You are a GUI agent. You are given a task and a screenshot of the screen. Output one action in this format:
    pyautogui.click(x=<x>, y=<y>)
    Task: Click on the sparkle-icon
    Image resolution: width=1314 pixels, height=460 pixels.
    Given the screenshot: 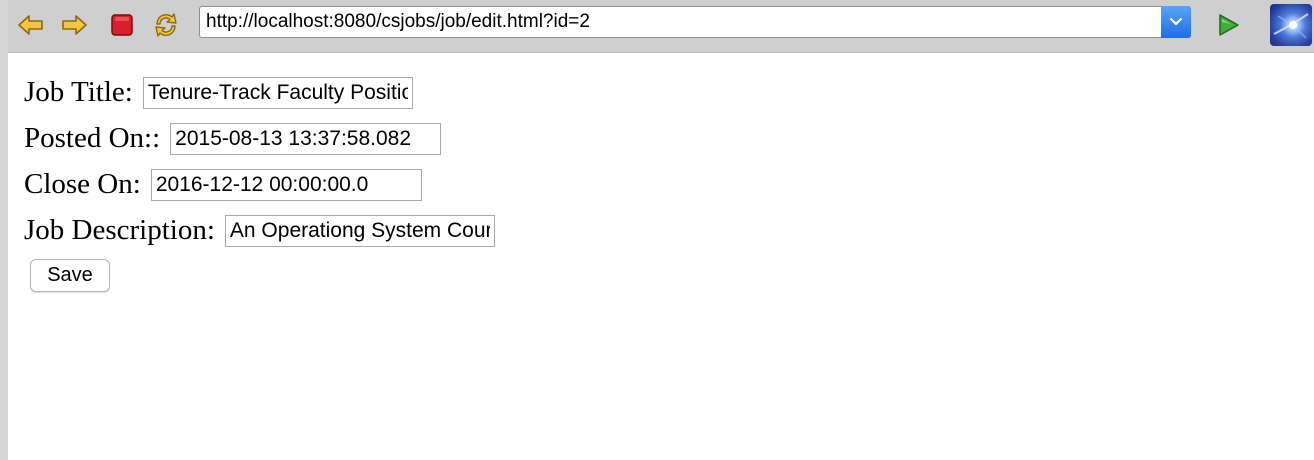 What is the action you would take?
    pyautogui.click(x=1291, y=26)
    